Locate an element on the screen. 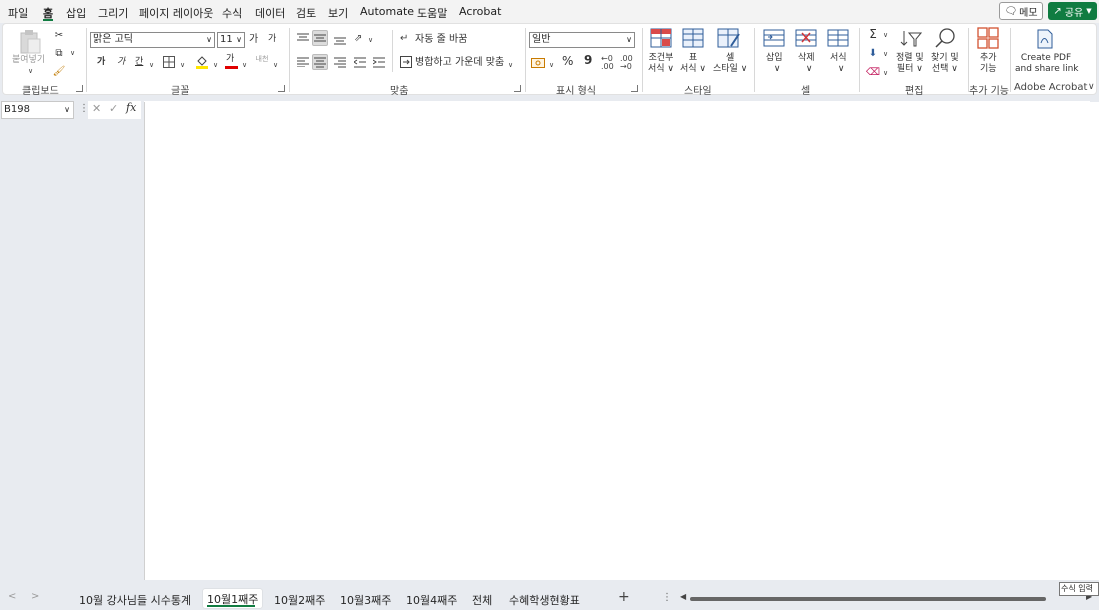 The image size is (1099, 610). format-as-table-icon is located at coordinates (693, 39).